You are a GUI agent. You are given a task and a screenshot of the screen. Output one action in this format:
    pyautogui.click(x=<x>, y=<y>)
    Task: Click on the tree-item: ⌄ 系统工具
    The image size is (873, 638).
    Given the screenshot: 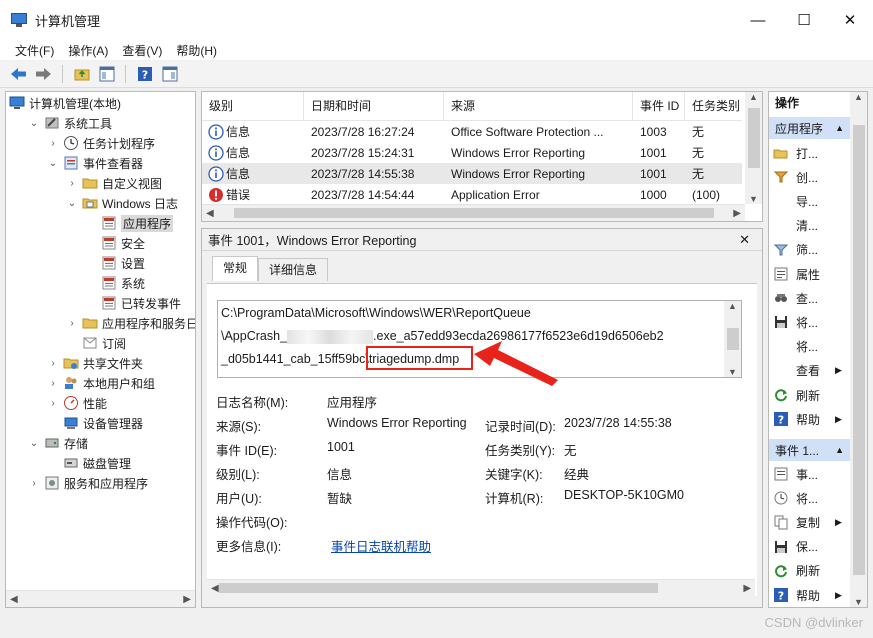 What is the action you would take?
    pyautogui.click(x=70, y=123)
    